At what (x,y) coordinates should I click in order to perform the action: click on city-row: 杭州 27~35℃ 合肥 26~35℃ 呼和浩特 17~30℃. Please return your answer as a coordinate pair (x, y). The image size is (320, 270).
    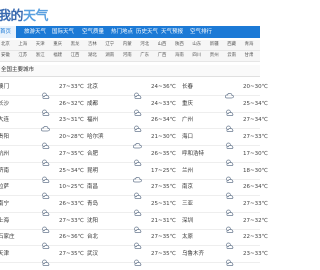
    Looking at the image, I should click on (134, 156).